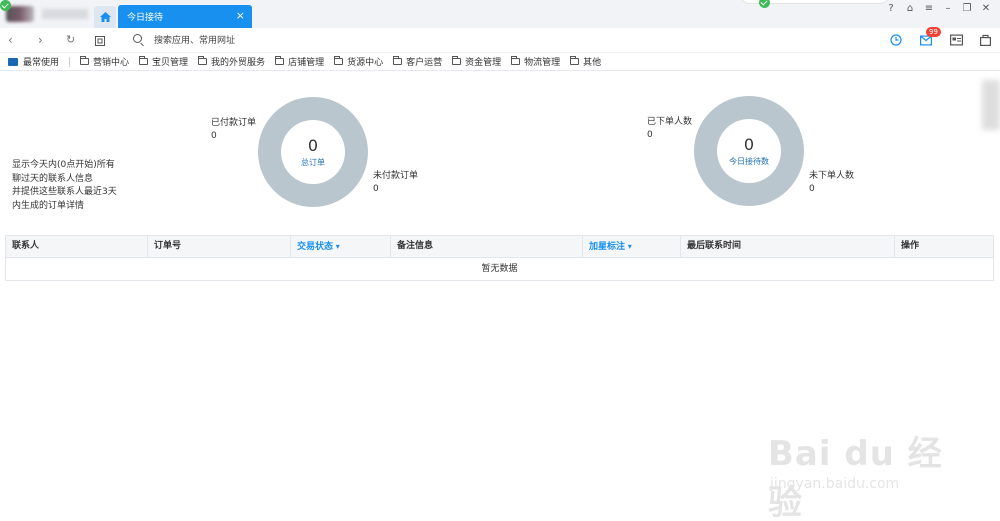 The width and height of the screenshot is (1000, 521). I want to click on watermark: Bai du 经验 jingyan.baidu.com, so click(863, 469).